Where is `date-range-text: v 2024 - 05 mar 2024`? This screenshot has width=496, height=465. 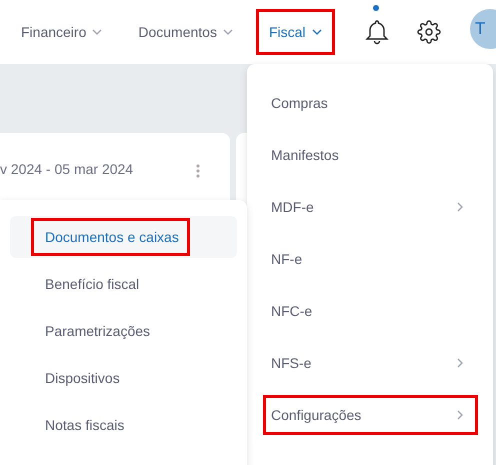
date-range-text: v 2024 - 05 mar 2024 is located at coordinates (67, 169).